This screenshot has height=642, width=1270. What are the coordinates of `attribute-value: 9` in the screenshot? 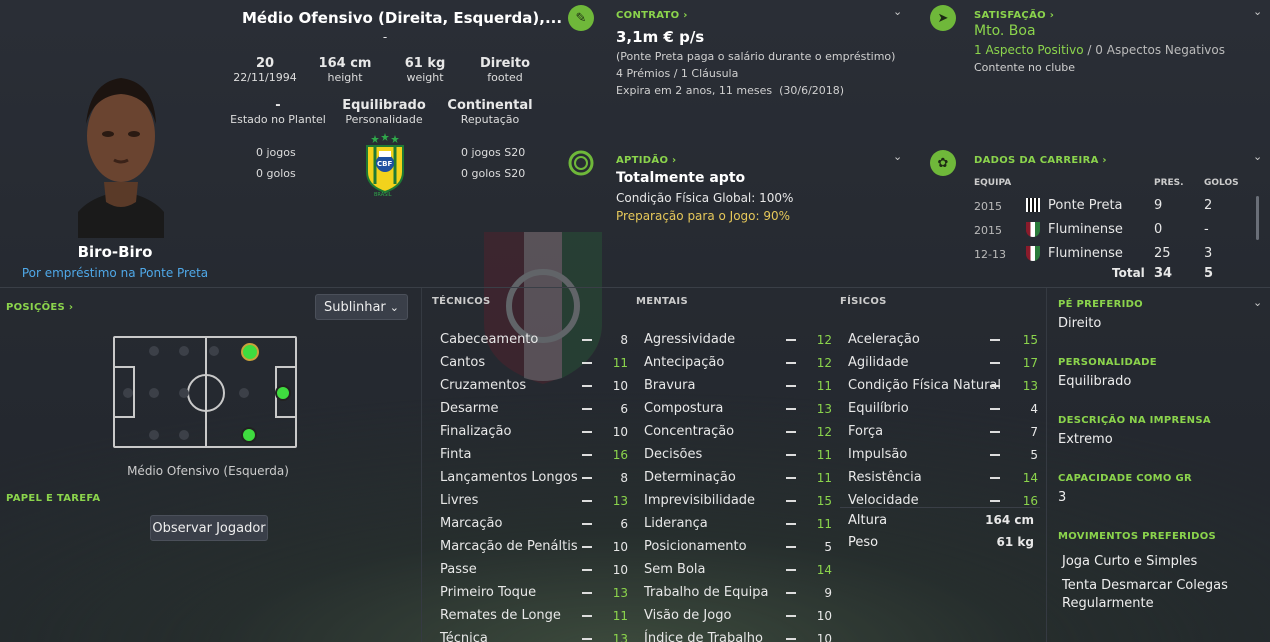 It's located at (828, 592).